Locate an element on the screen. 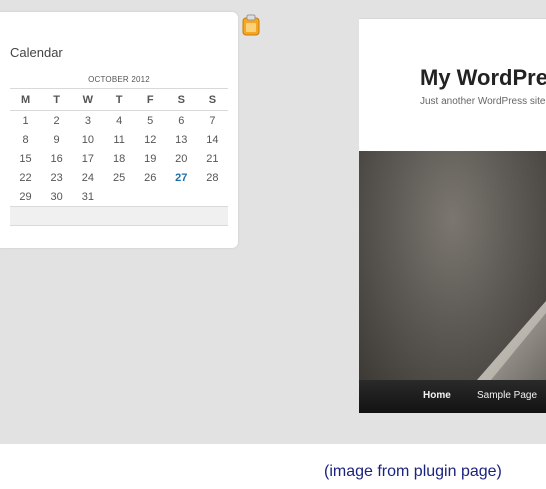 The image size is (546, 489). calendar-week-row: 22 23 24 25 26 27 28 is located at coordinates (119, 177).